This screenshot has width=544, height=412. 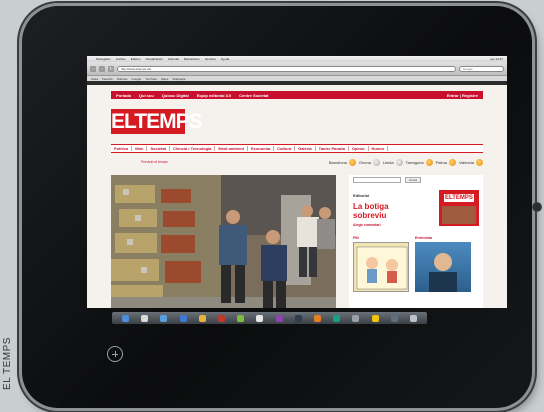 I want to click on weather-label: Previsió el temps, so click(x=139, y=162).